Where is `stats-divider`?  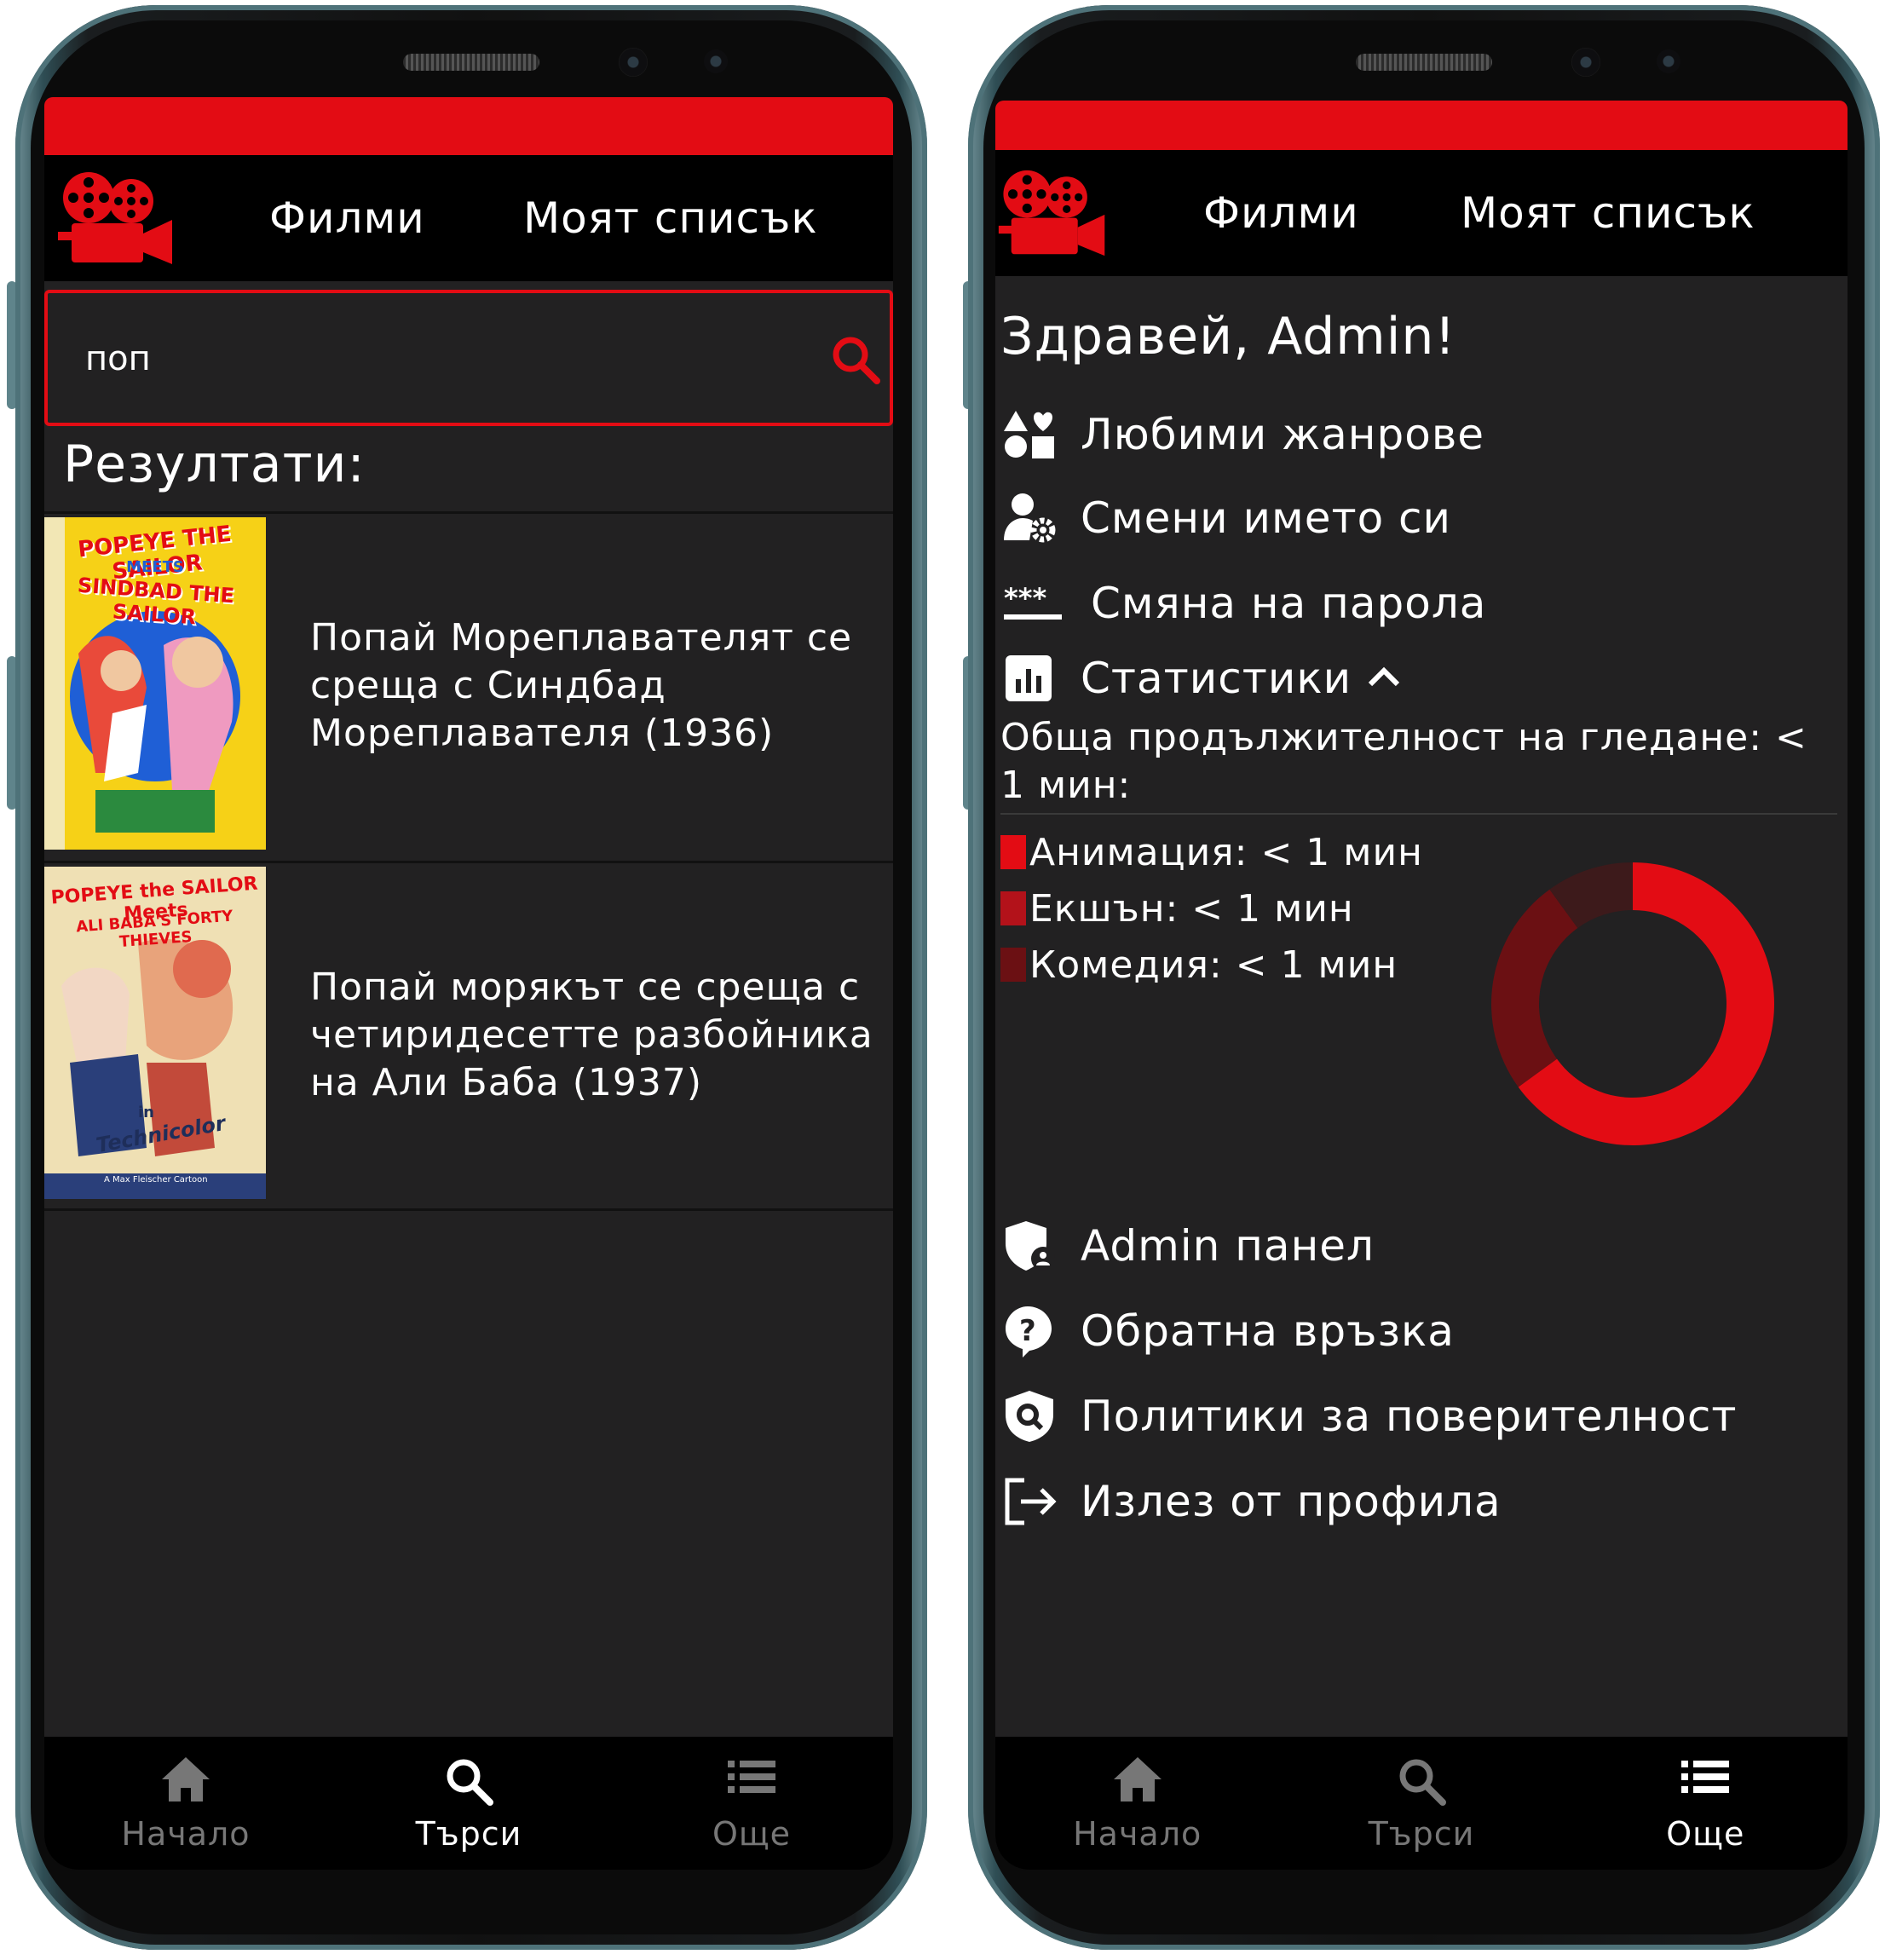 stats-divider is located at coordinates (1418, 814).